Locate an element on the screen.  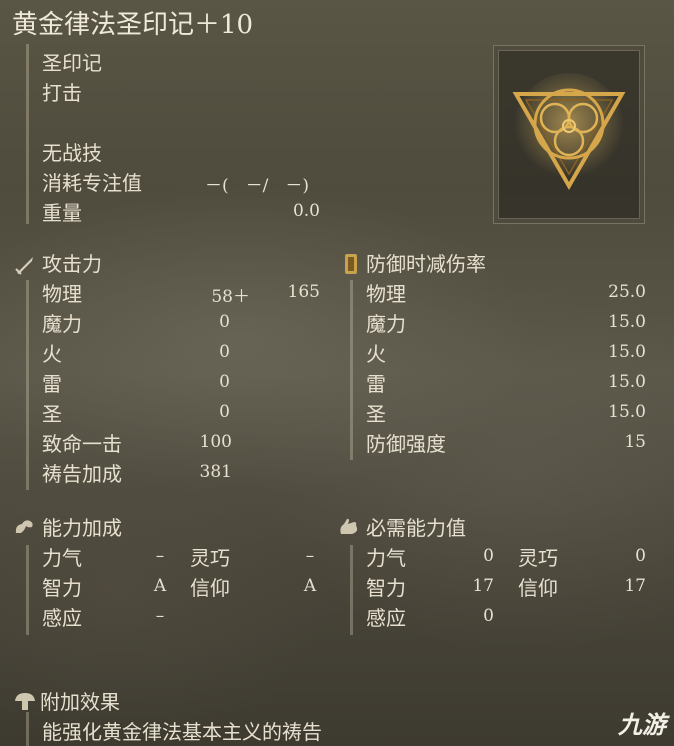
defense-label-lightning: 雷 is located at coordinates (376, 384).